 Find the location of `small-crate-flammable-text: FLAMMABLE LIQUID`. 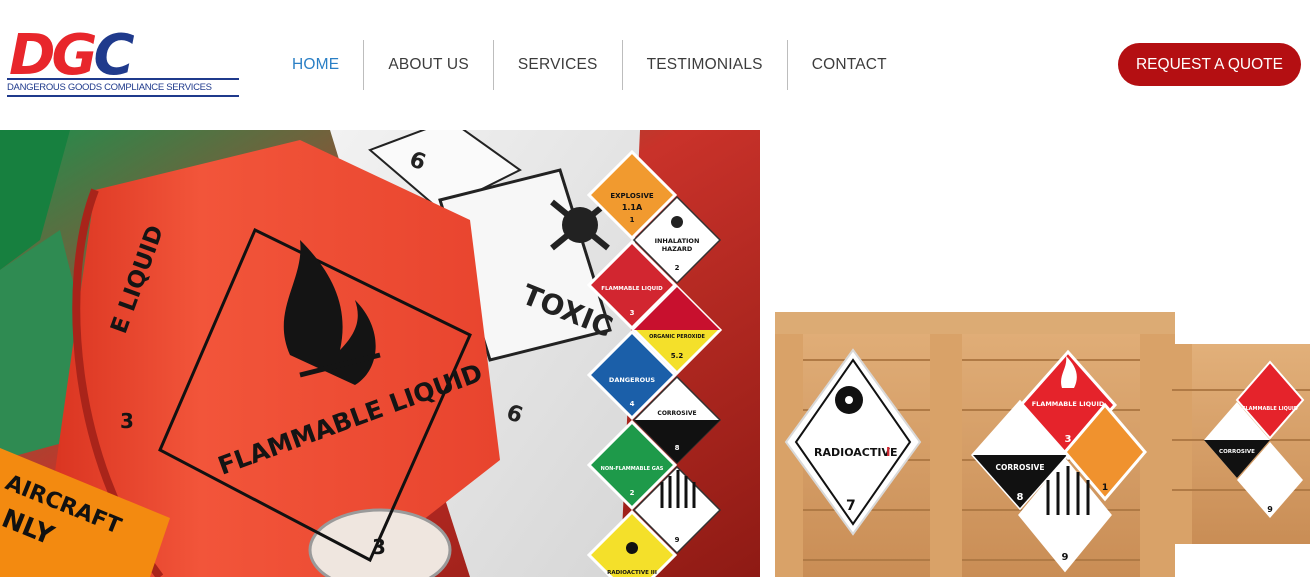

small-crate-flammable-text: FLAMMABLE LIQUID is located at coordinates (1270, 409).